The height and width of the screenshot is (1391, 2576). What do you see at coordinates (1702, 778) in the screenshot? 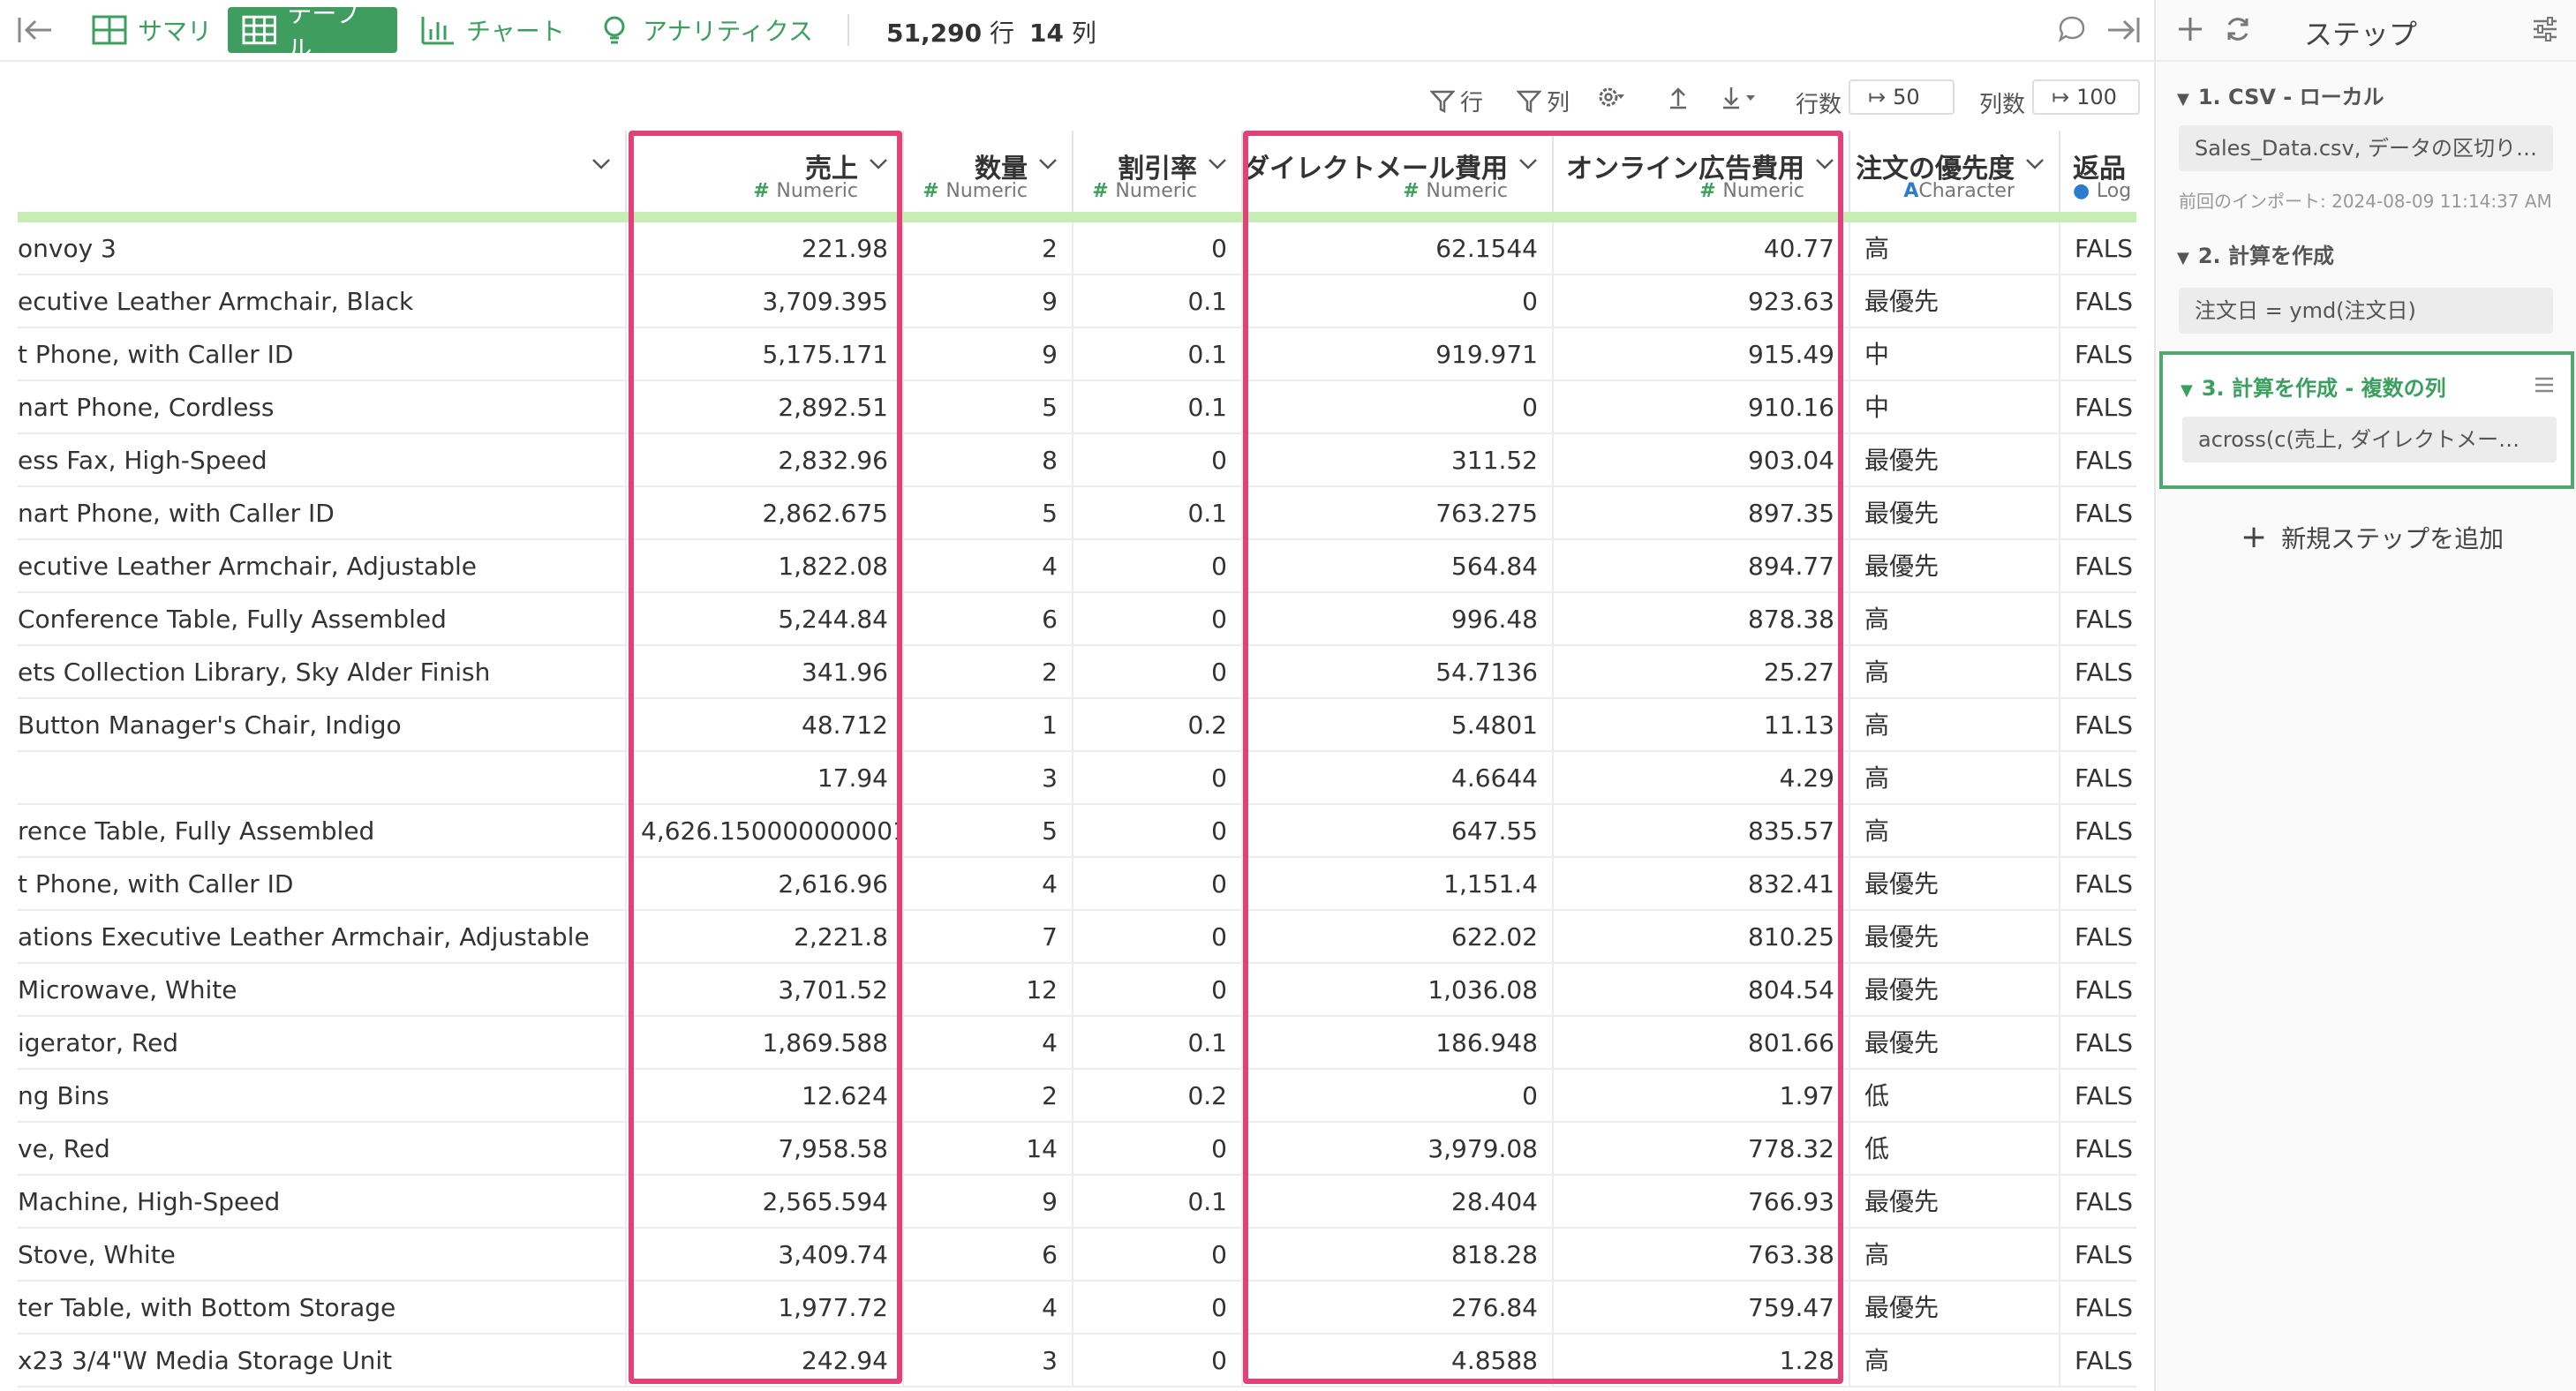
I see `cell-online-ad-cost: 4.29` at bounding box center [1702, 778].